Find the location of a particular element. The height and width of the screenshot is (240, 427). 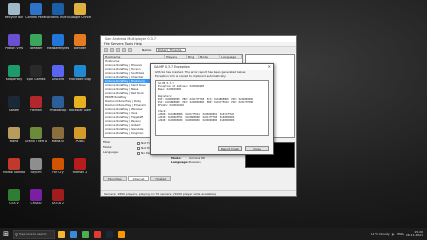

desktop-icon: Discord is located at coordinates (58, 75).